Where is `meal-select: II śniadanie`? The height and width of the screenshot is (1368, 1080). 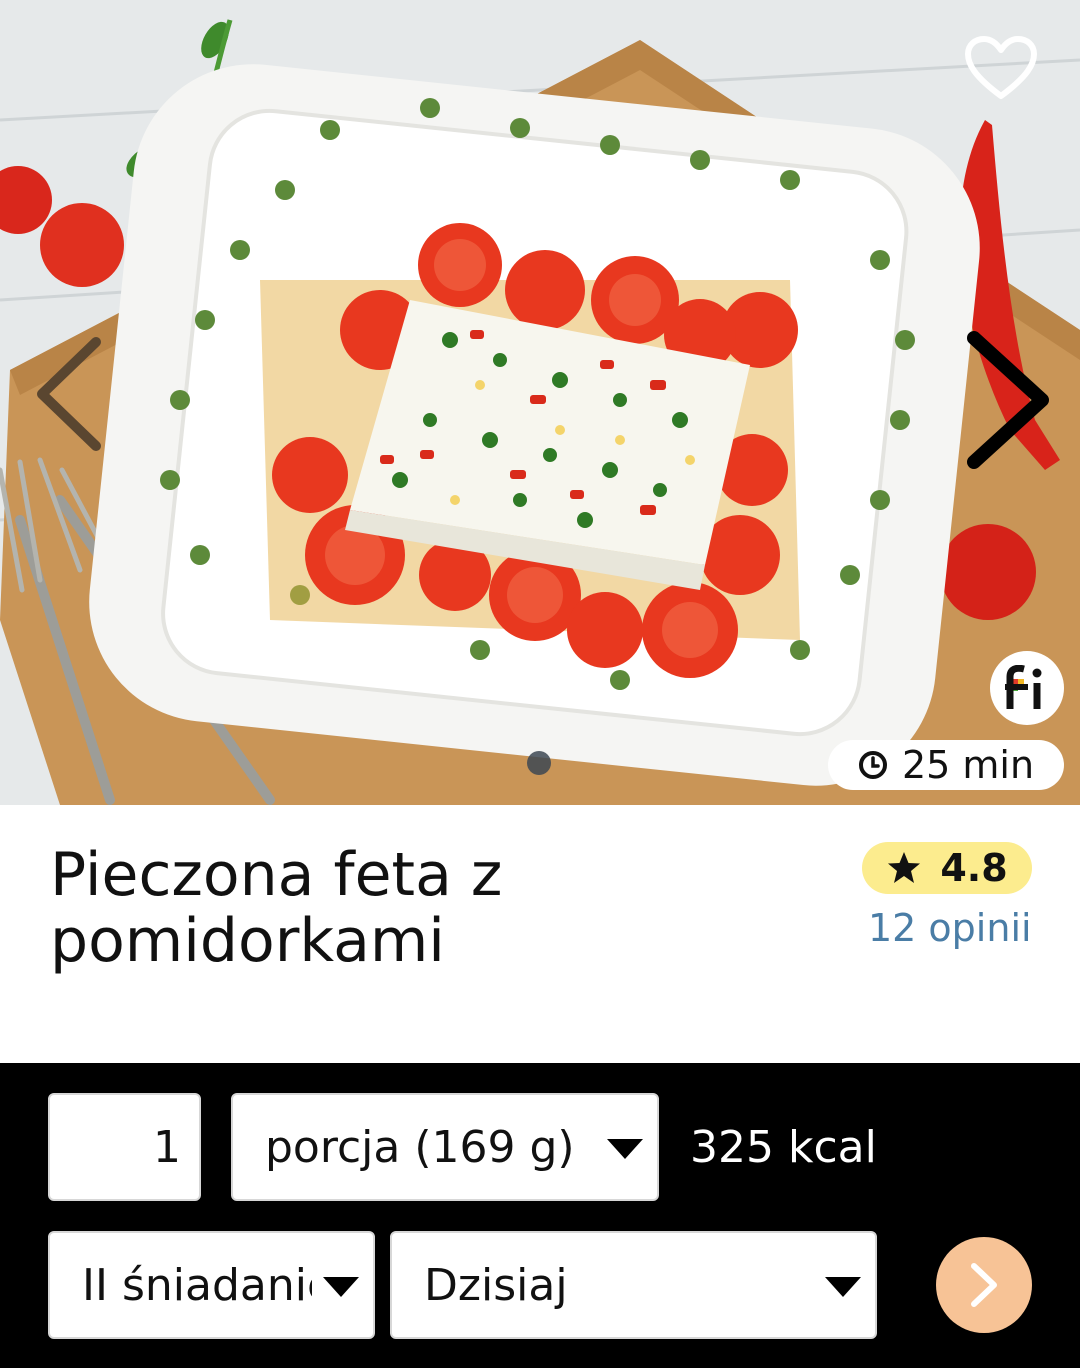
meal-select: II śniadanie is located at coordinates (211, 1285).